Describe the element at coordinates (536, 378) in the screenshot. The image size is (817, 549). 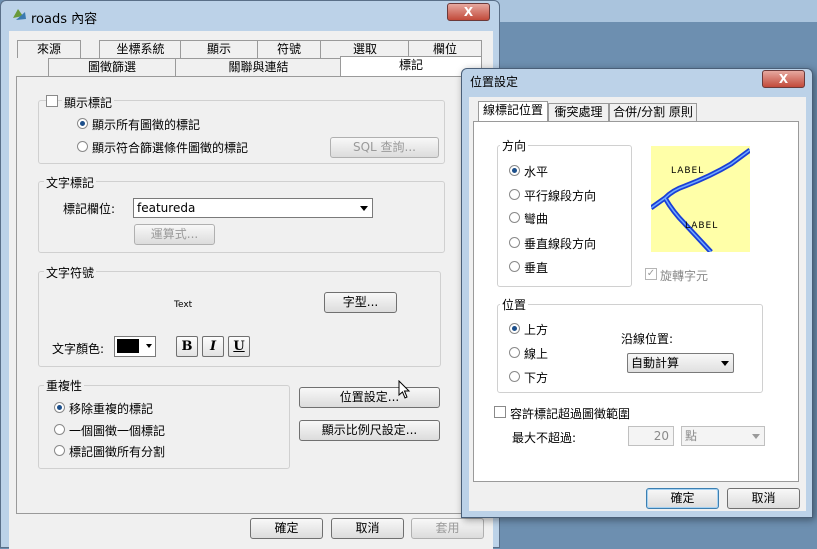
I see `radio-pos-below-label: 下方` at that location.